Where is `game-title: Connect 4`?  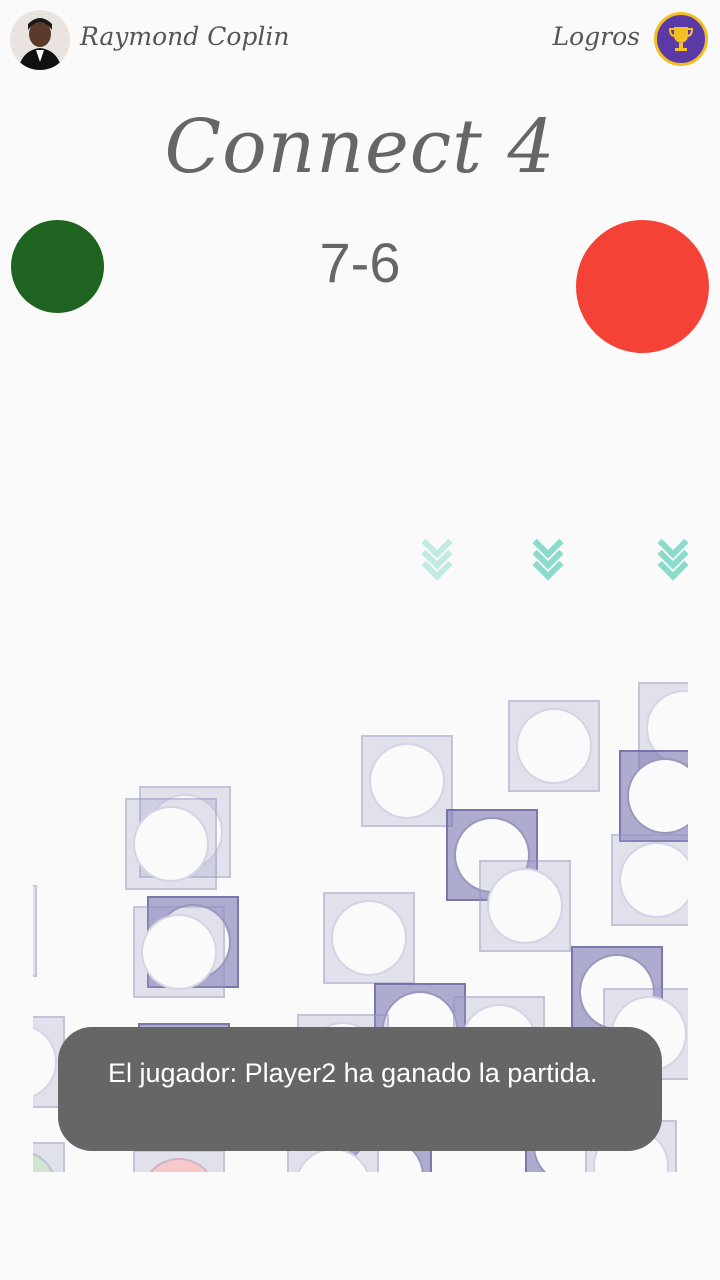
game-title: Connect 4 is located at coordinates (360, 147).